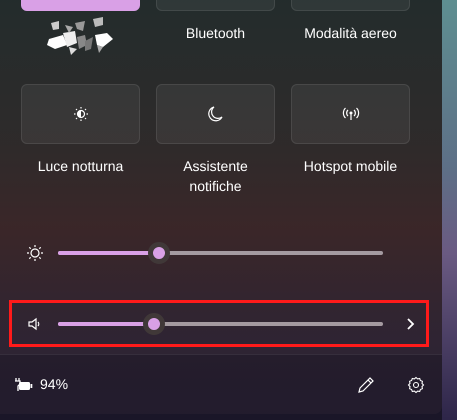  Describe the element at coordinates (35, 253) in the screenshot. I see `brightness-icon` at that location.